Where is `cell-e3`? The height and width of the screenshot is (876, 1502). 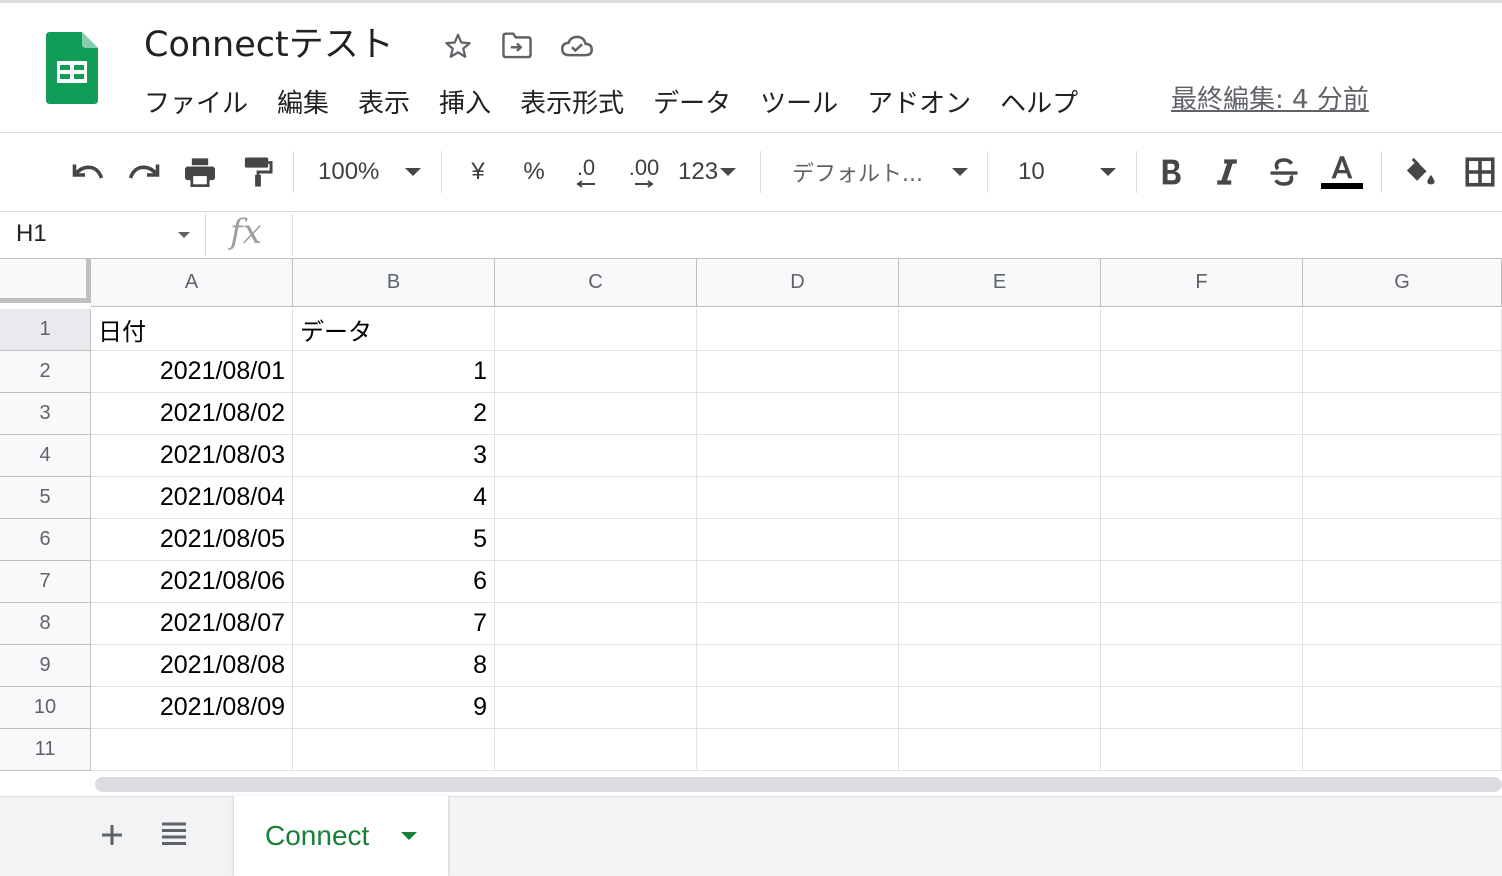 cell-e3 is located at coordinates (1000, 414).